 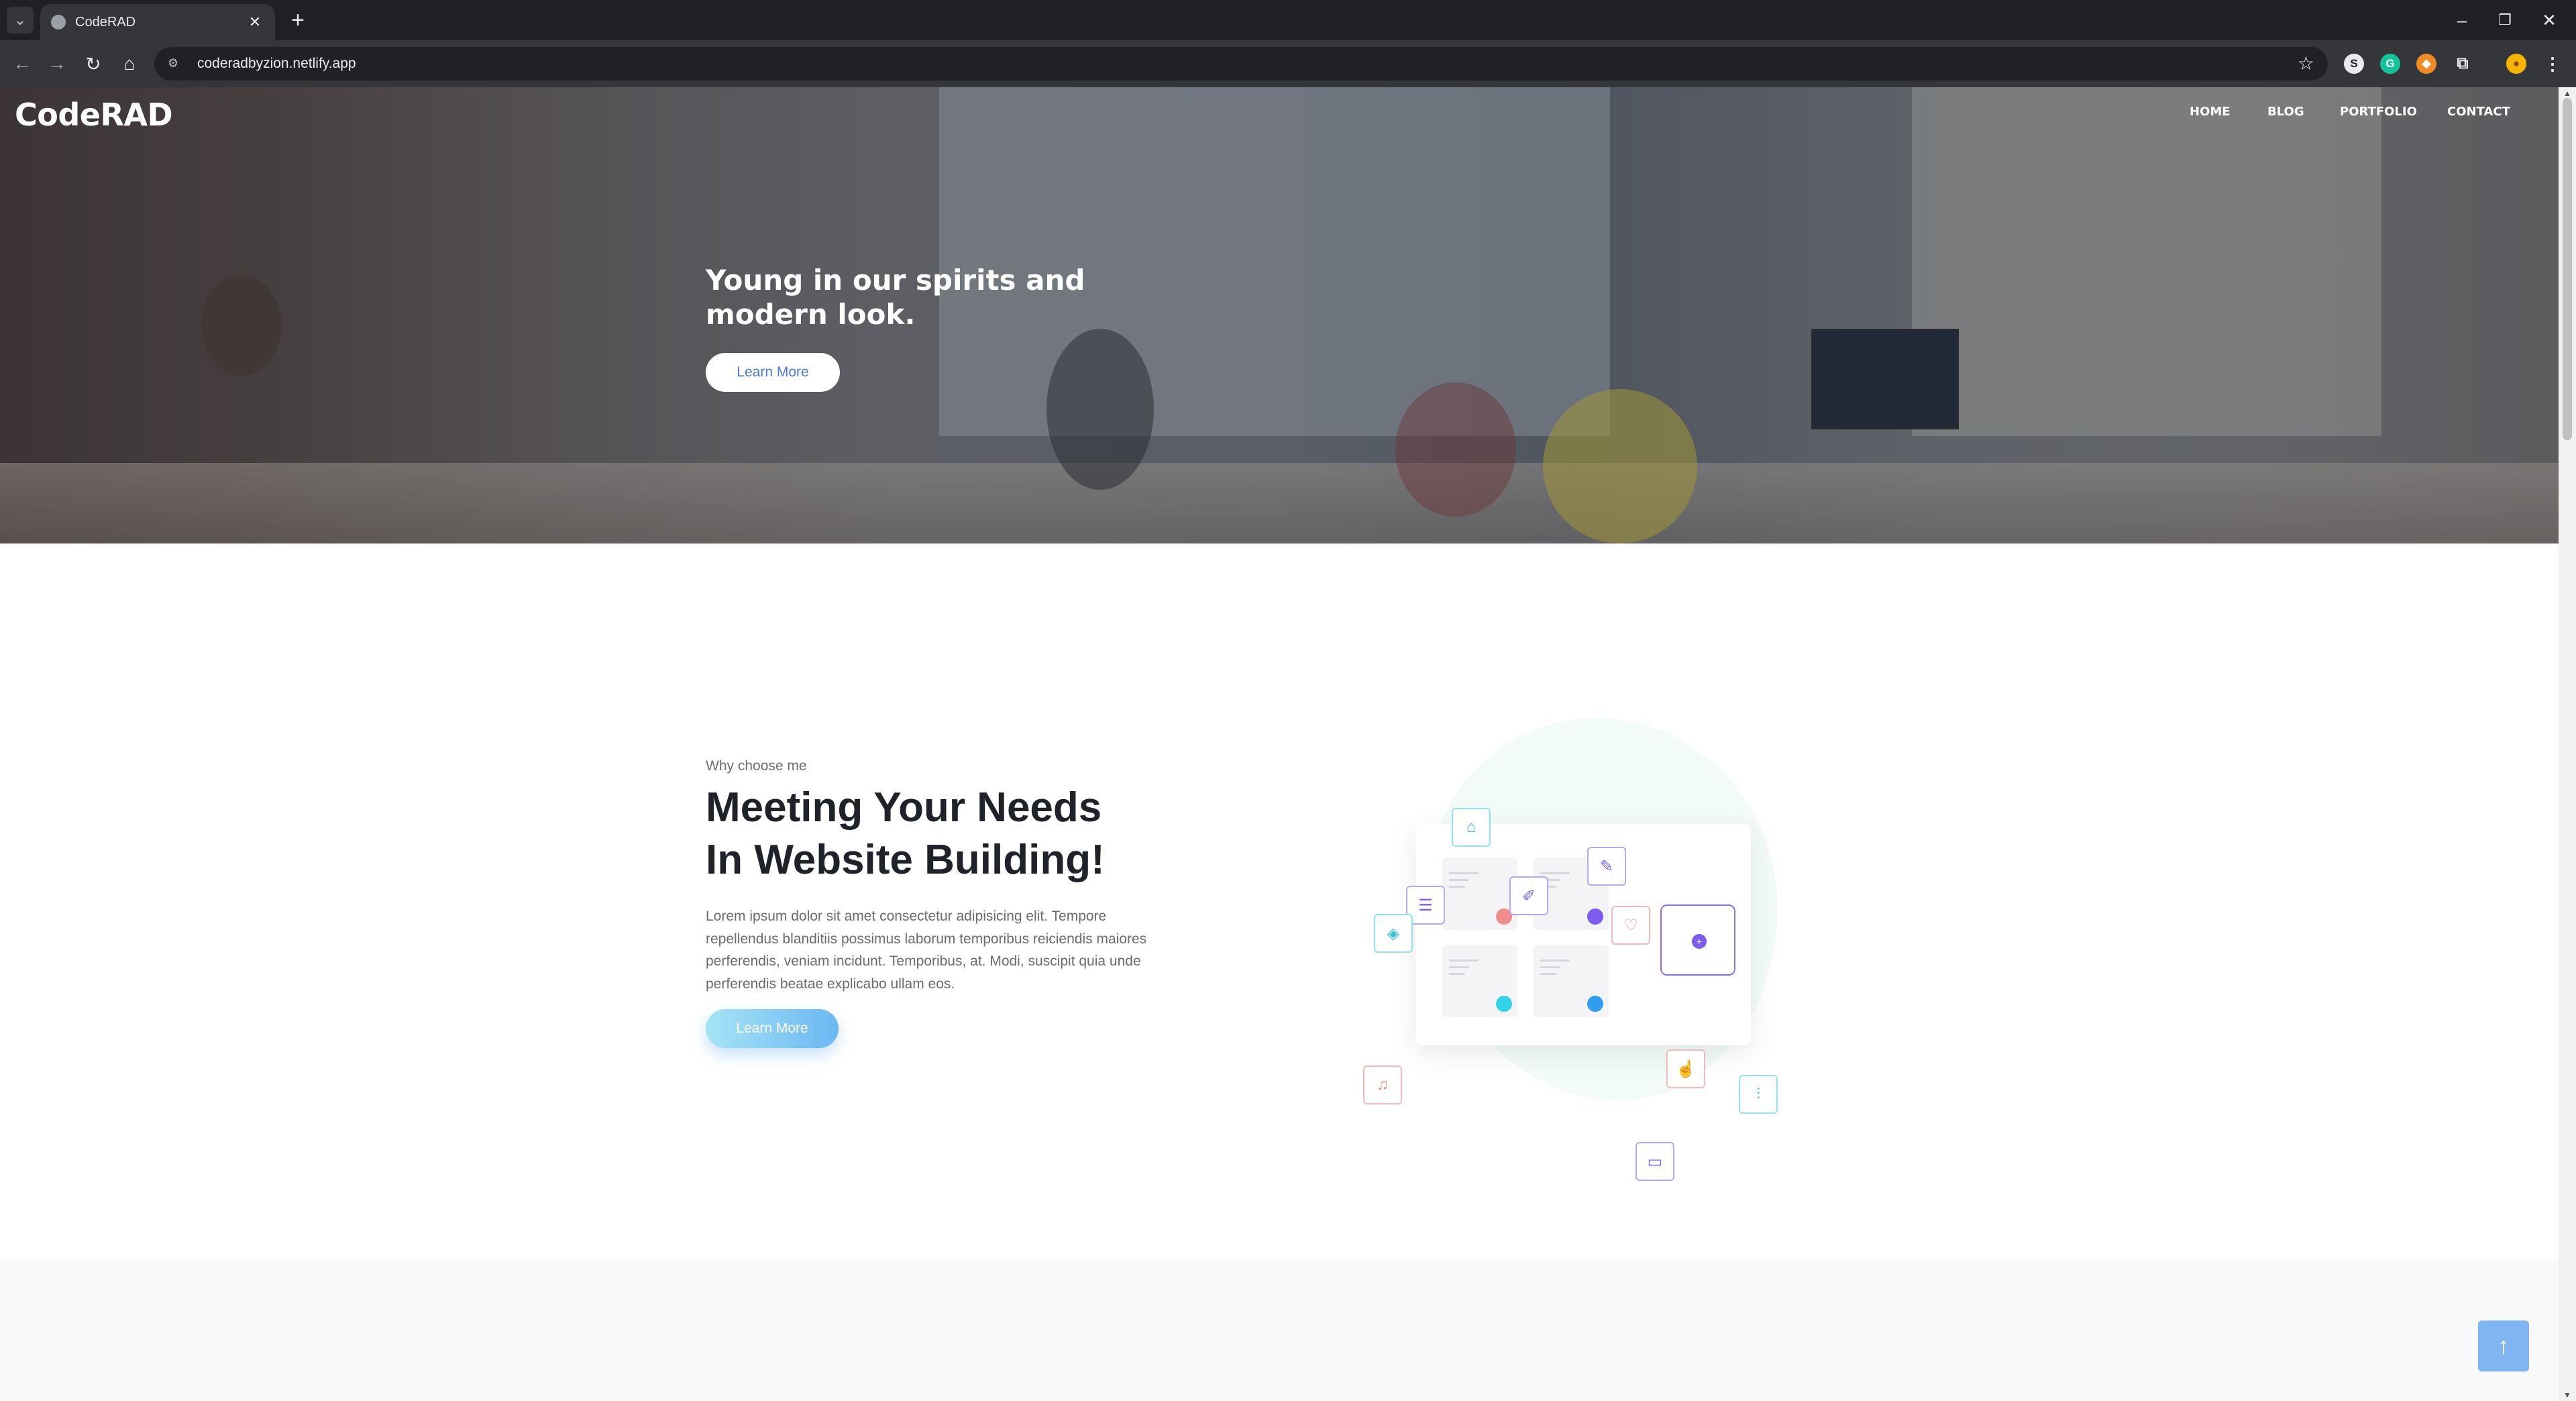 I want to click on new-tab-button: +, so click(x=297, y=20).